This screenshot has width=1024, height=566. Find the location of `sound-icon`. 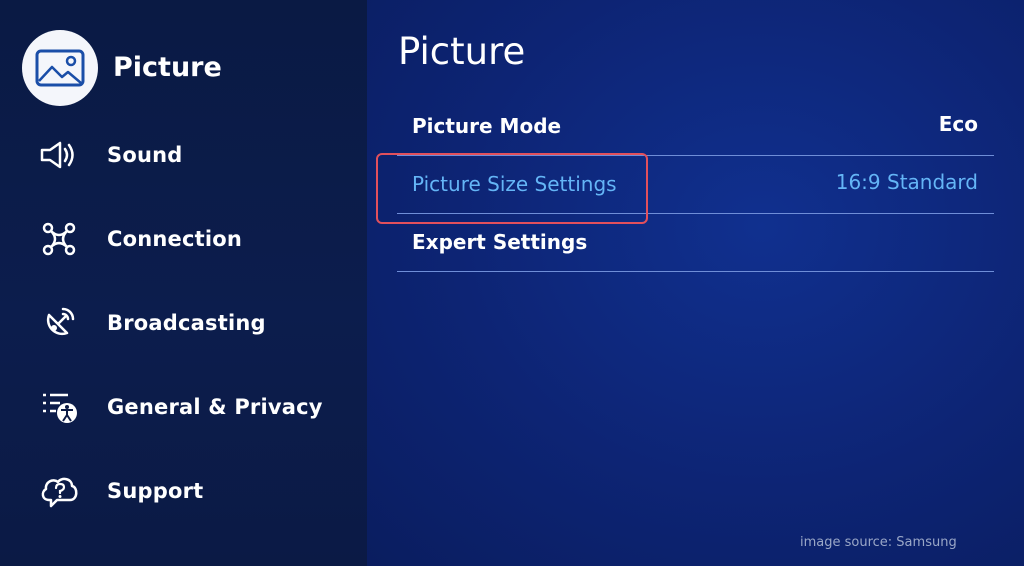

sound-icon is located at coordinates (59, 155).